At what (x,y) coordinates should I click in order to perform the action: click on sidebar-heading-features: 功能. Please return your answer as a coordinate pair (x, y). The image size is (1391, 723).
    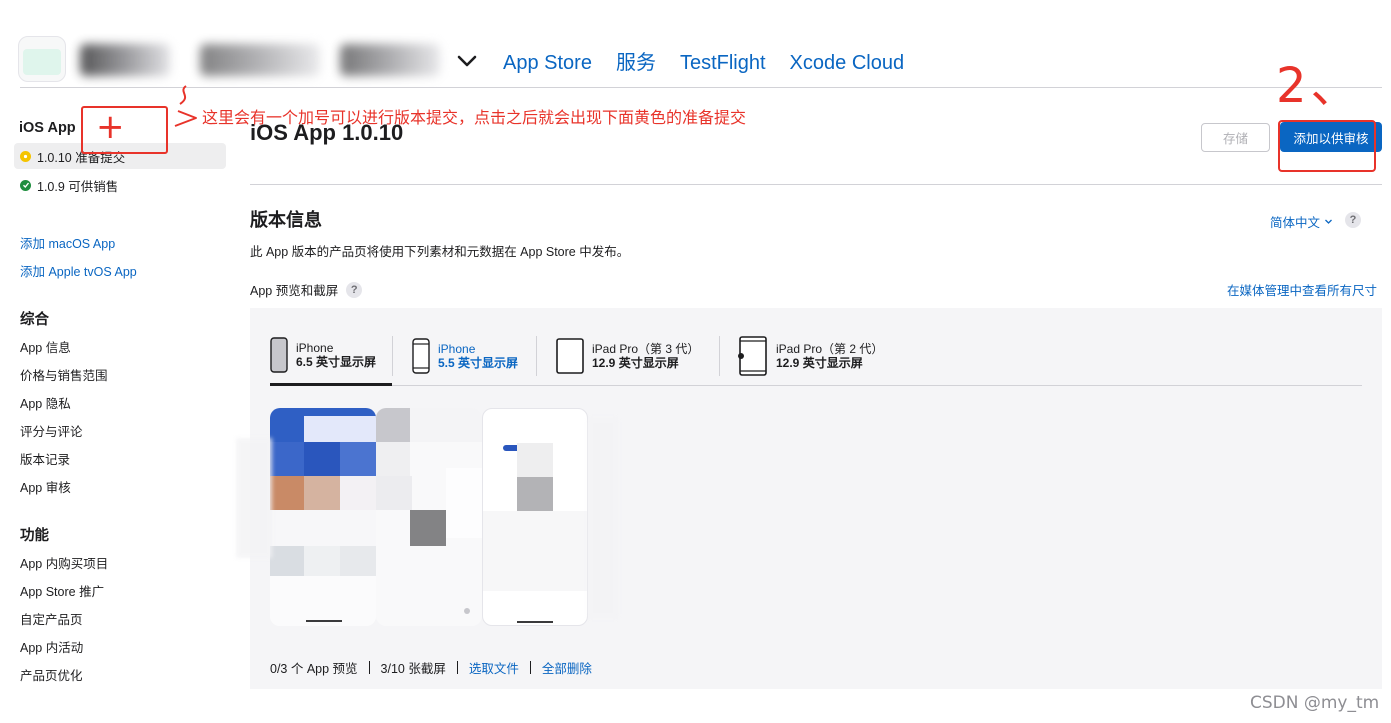
    Looking at the image, I should click on (34, 536).